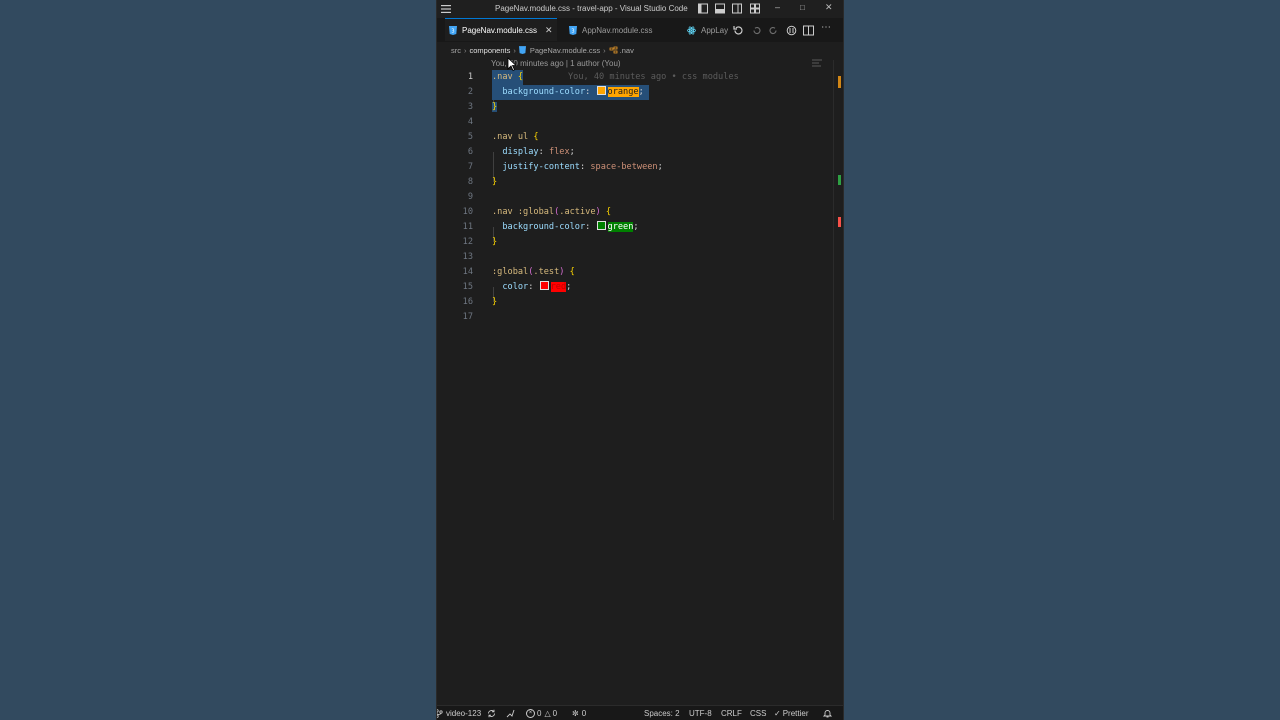 The image size is (1280, 720). I want to click on formatter-label: Prettier, so click(795, 713).